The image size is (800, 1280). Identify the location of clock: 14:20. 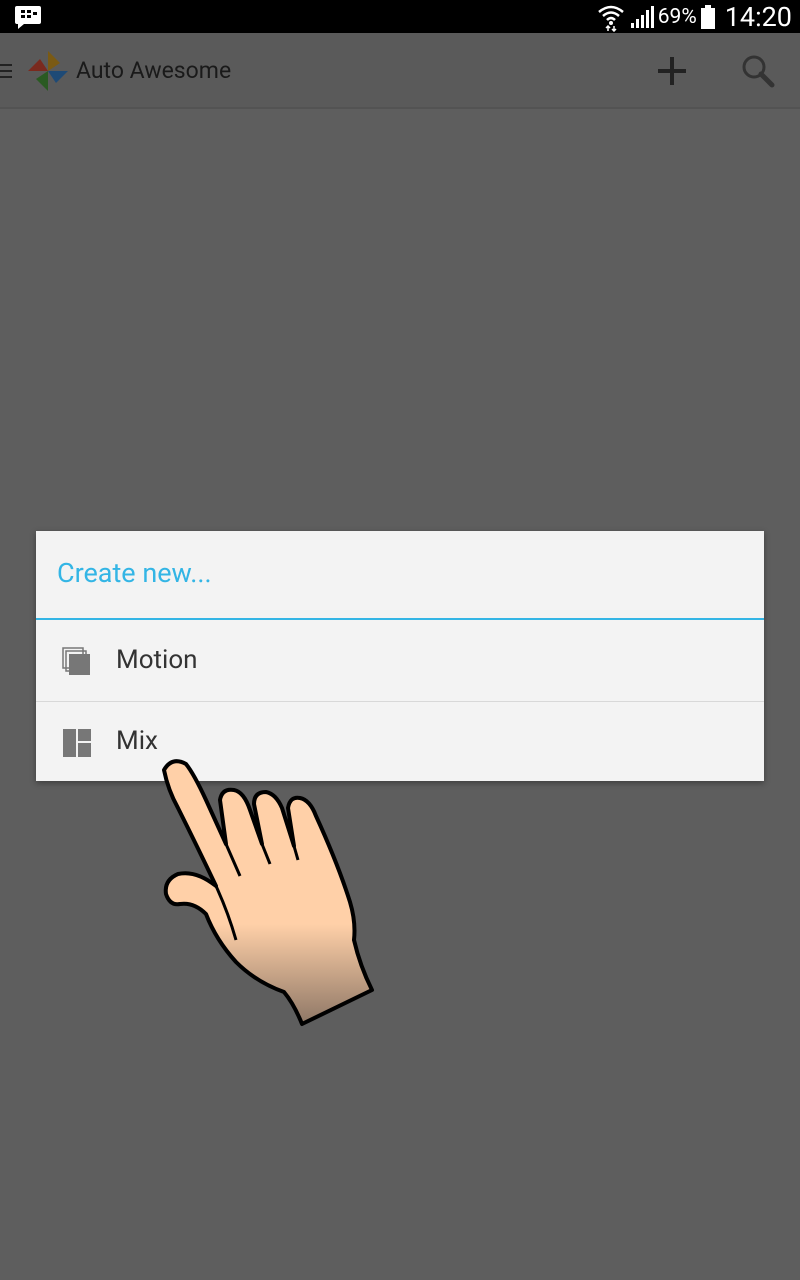
(758, 16).